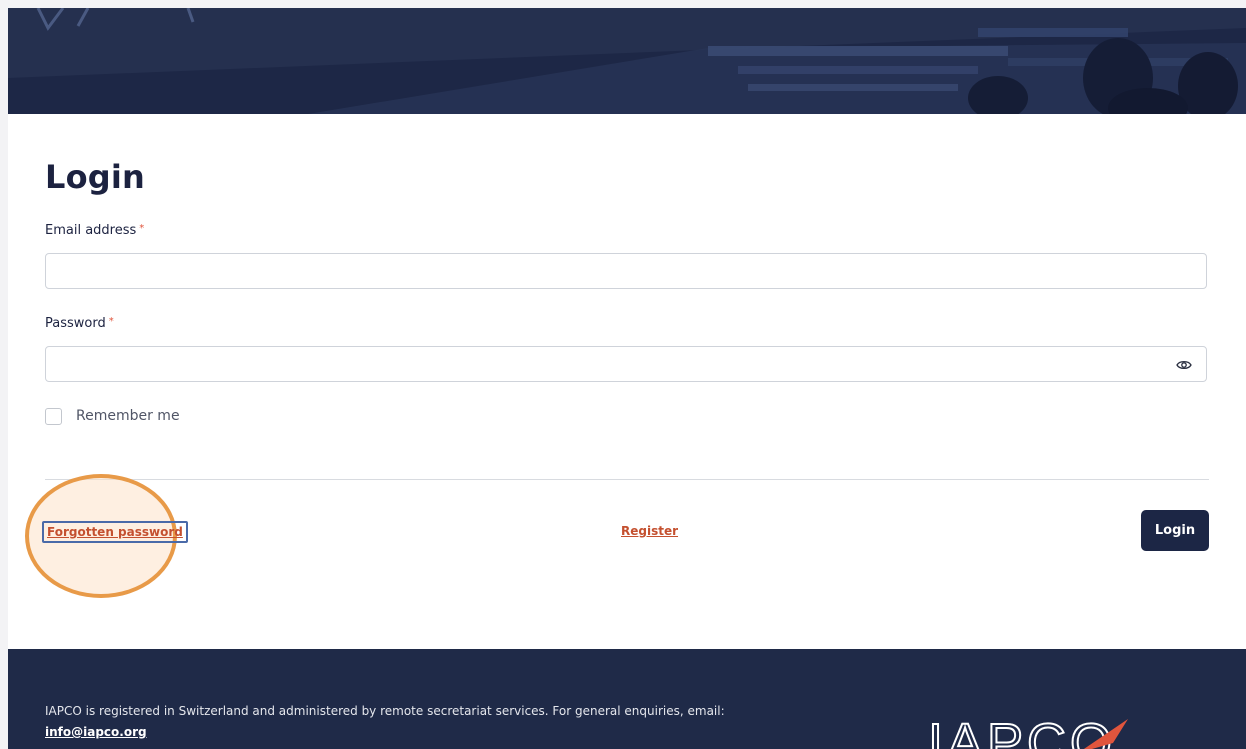 Image resolution: width=1246 pixels, height=749 pixels. I want to click on login-button: Login, so click(1175, 530).